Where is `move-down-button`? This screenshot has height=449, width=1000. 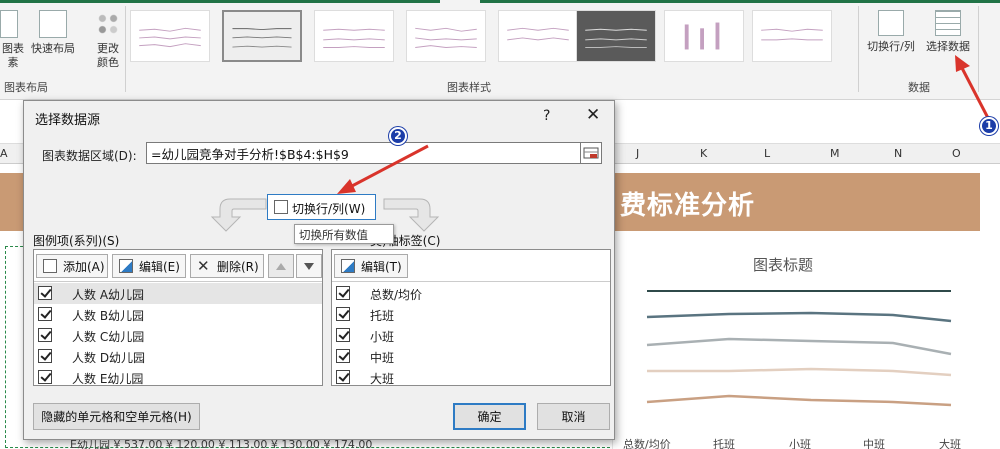 move-down-button is located at coordinates (309, 266).